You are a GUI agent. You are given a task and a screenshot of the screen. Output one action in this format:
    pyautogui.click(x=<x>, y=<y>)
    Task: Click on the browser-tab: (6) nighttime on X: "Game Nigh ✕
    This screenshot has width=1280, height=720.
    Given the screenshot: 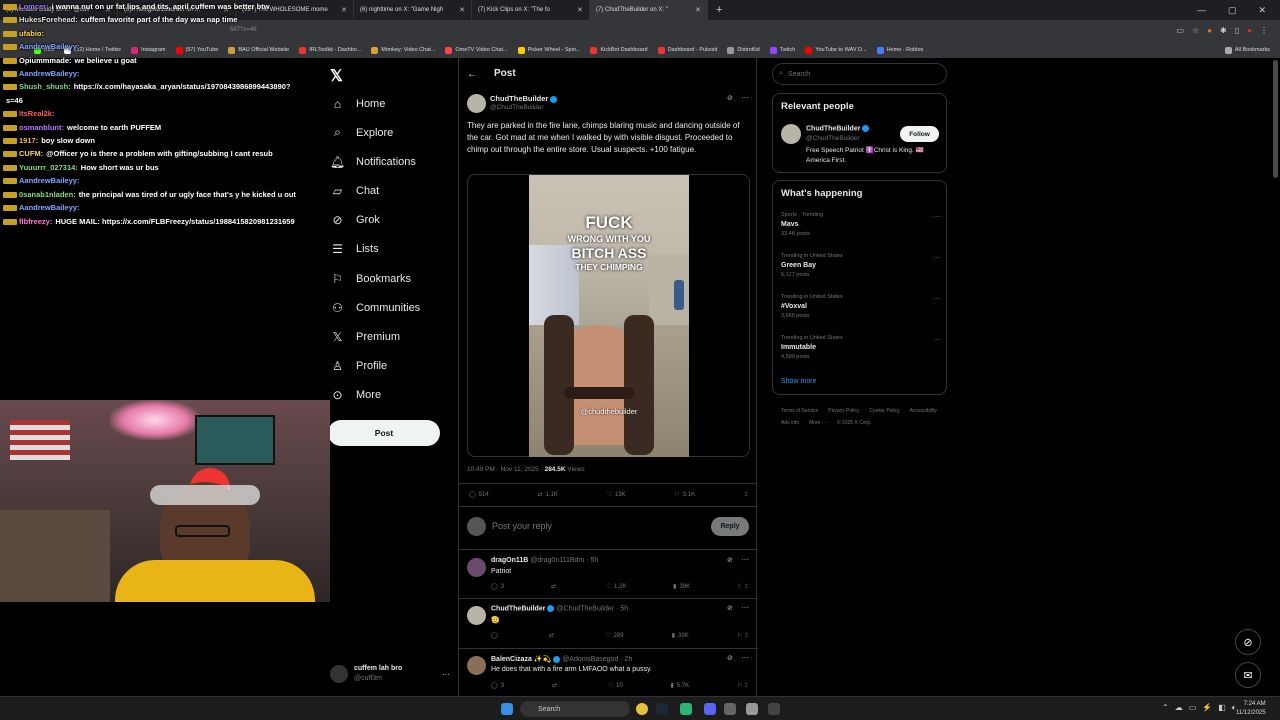 What is the action you would take?
    pyautogui.click(x=413, y=10)
    